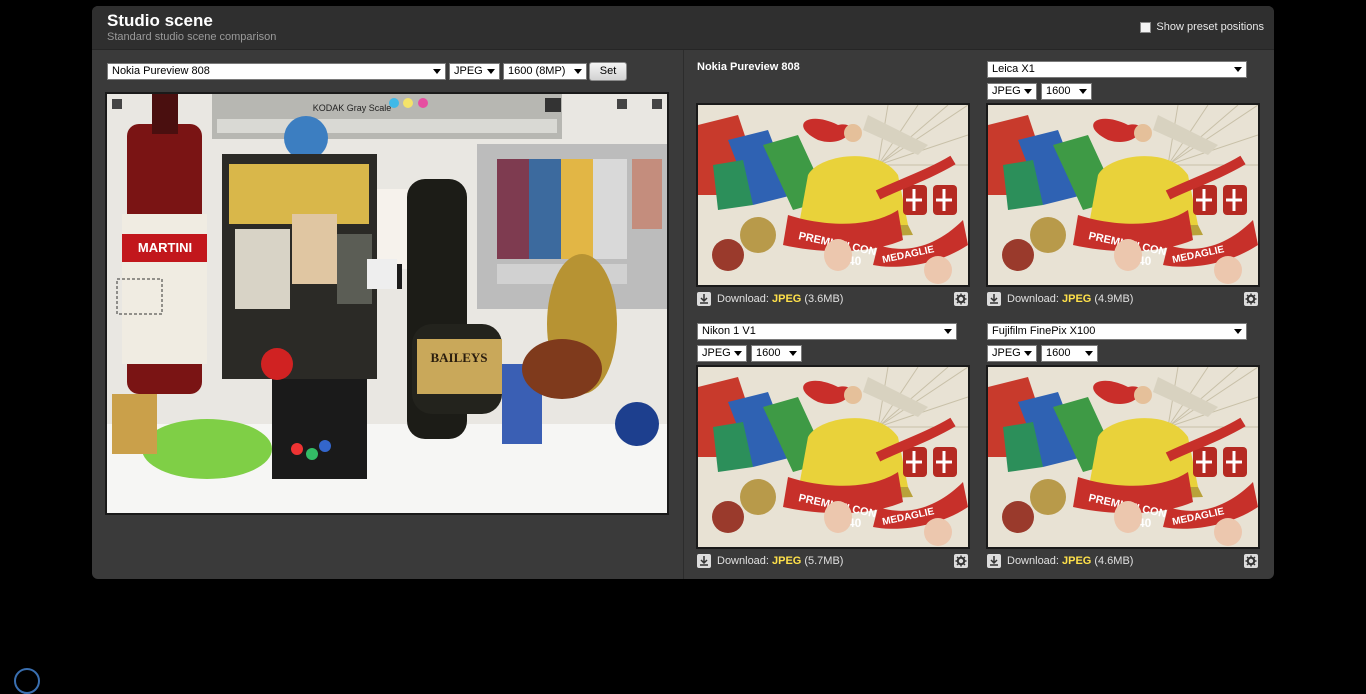  I want to click on page-title: Studio scene, so click(160, 20).